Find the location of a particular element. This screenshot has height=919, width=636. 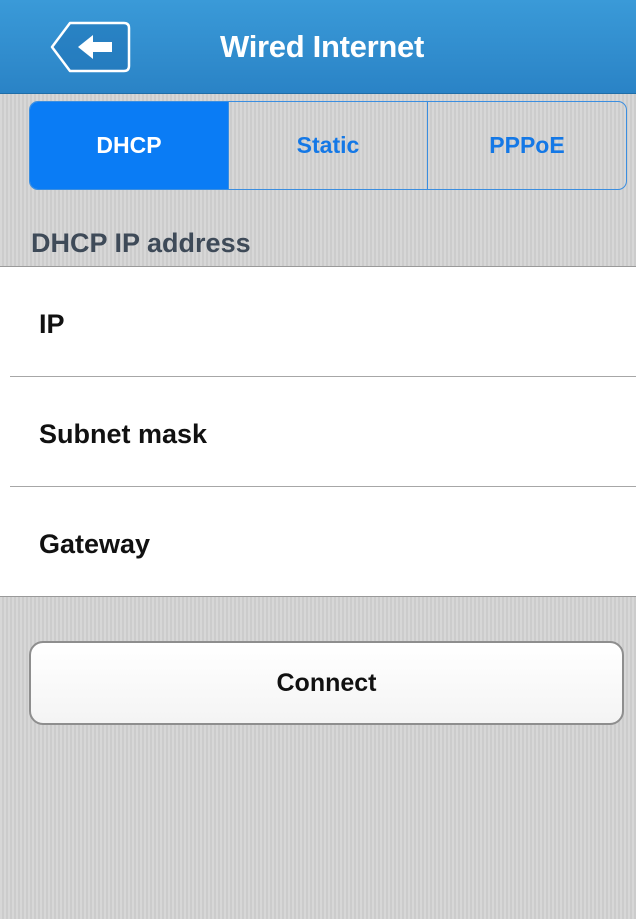

tab-pppoe: PPPoE is located at coordinates (526, 145).